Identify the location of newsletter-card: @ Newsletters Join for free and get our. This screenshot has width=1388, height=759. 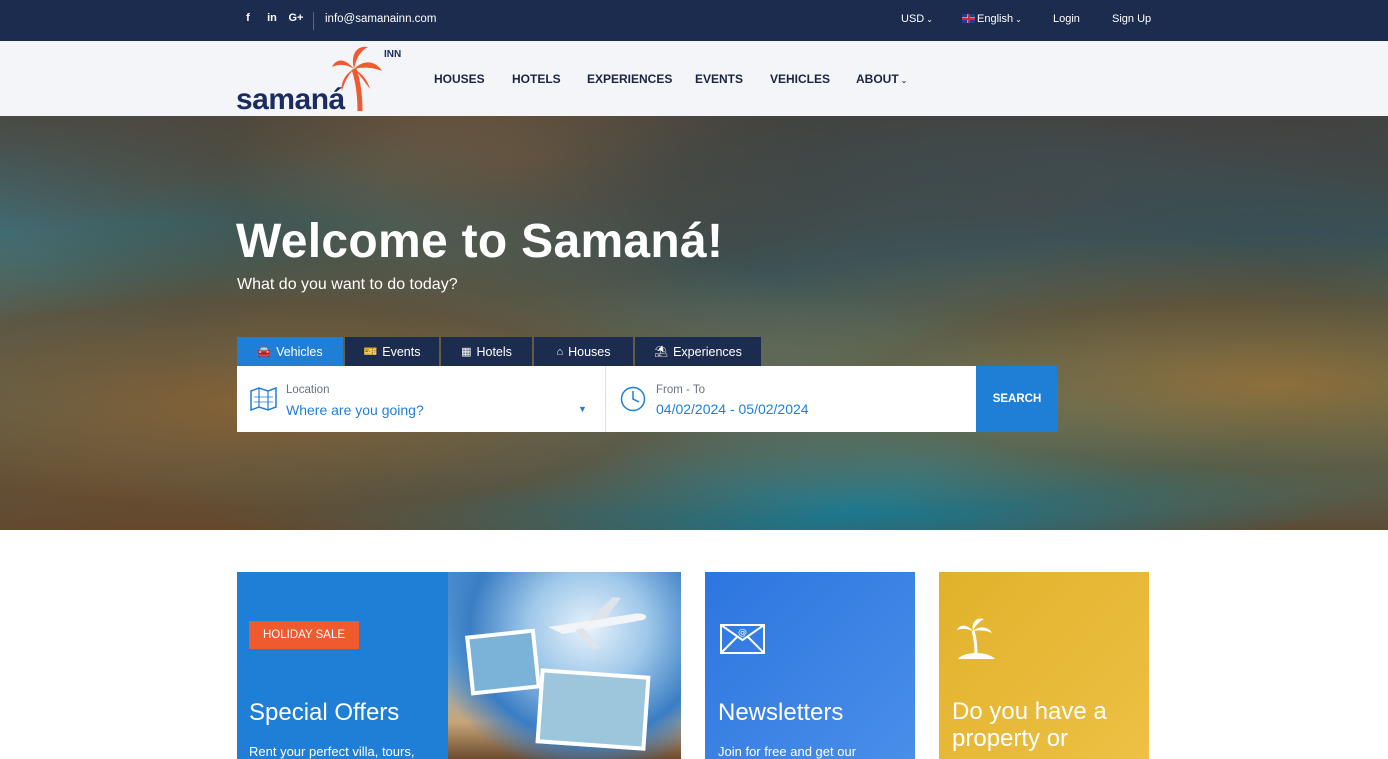
(810, 665).